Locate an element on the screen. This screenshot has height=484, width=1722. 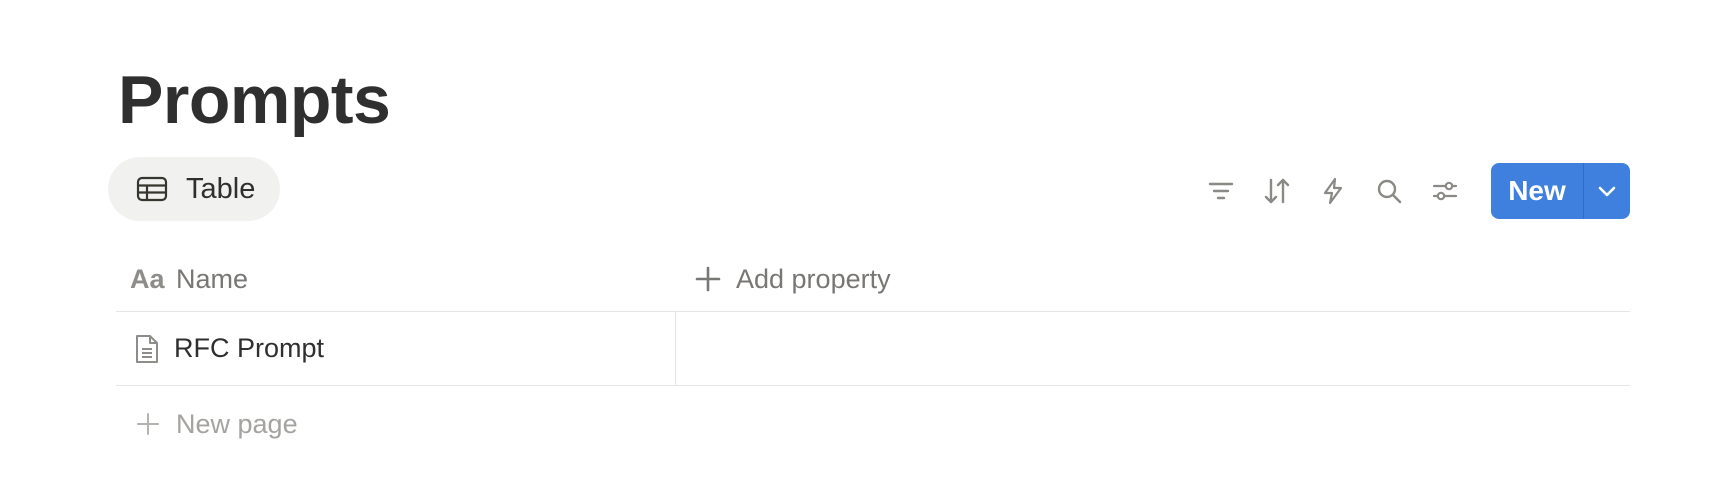
table-row: RFC Prompt is located at coordinates (873, 349).